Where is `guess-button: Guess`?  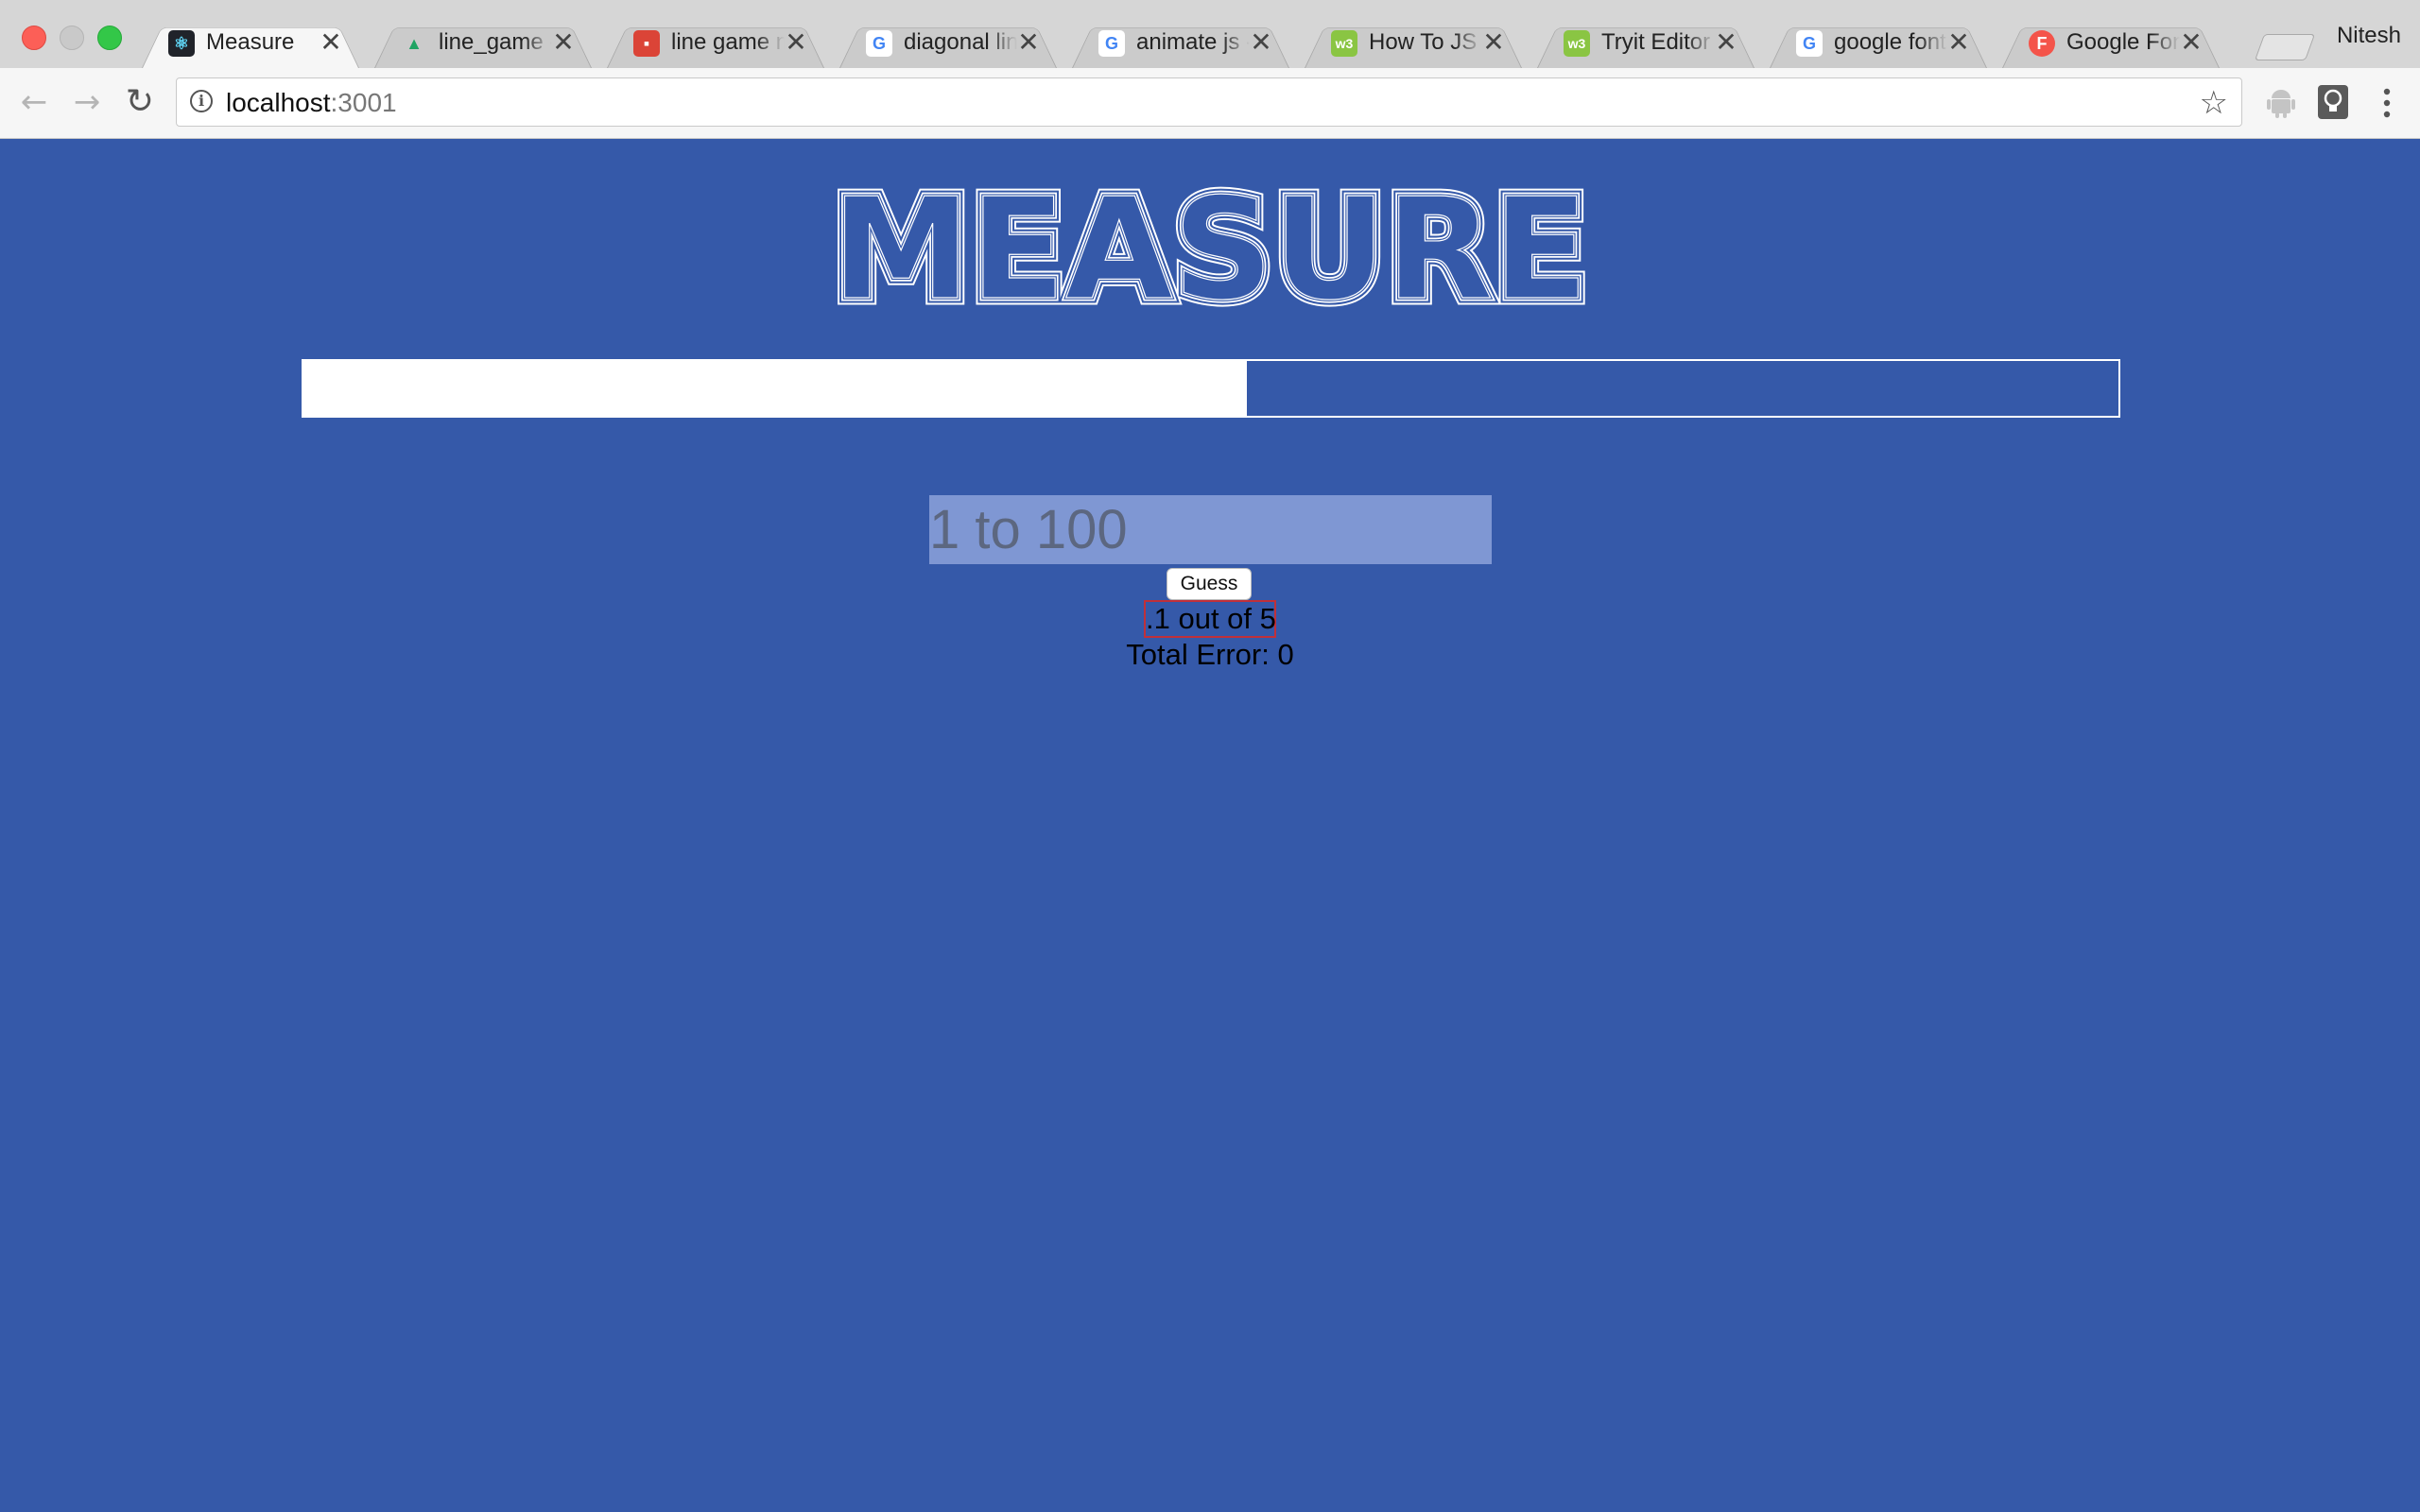
guess-button: Guess is located at coordinates (1210, 584).